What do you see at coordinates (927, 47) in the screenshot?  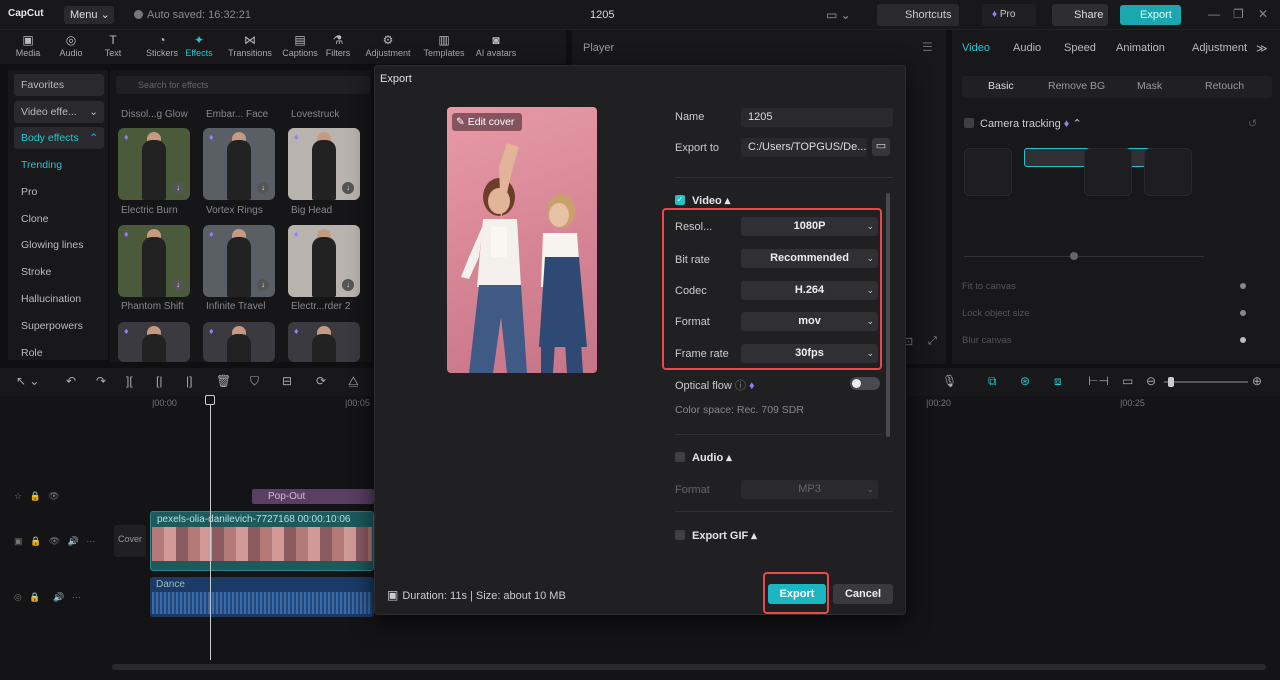 I see `player-menu-icon: ☰` at bounding box center [927, 47].